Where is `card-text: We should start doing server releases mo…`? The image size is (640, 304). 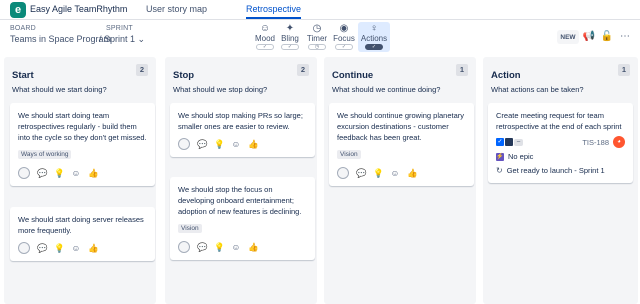
card-text: We should start doing server releases mo… is located at coordinates (81, 225).